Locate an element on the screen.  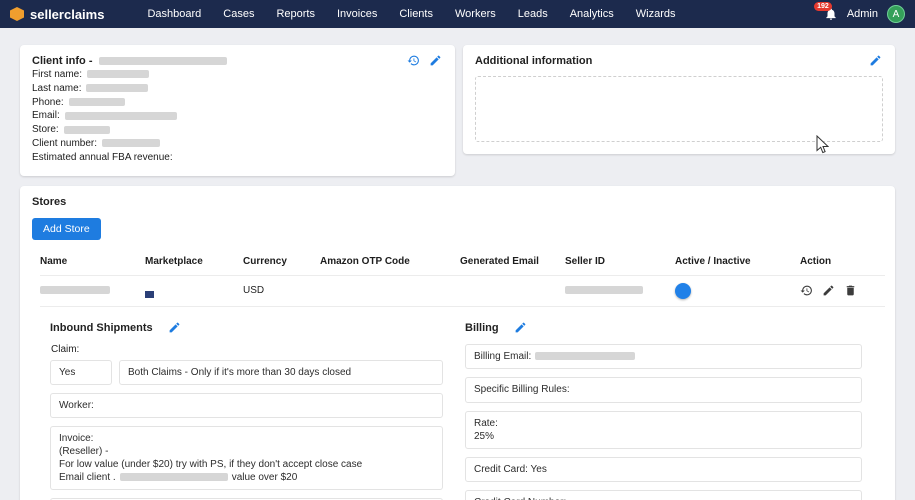
rate-box: Rate: 25% is located at coordinates (663, 429).